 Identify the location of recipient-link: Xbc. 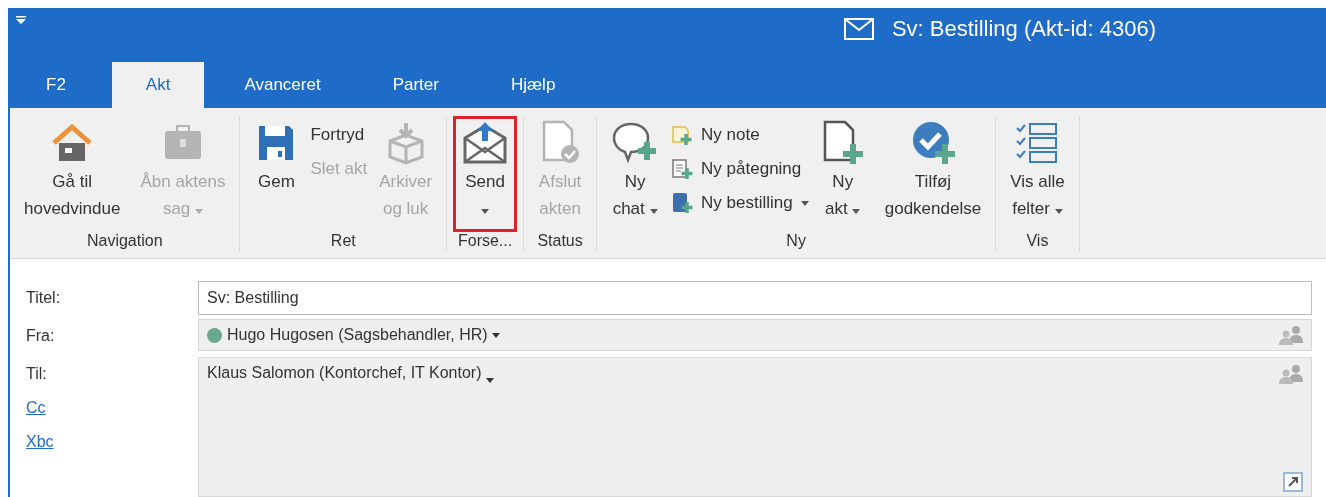
(101, 442).